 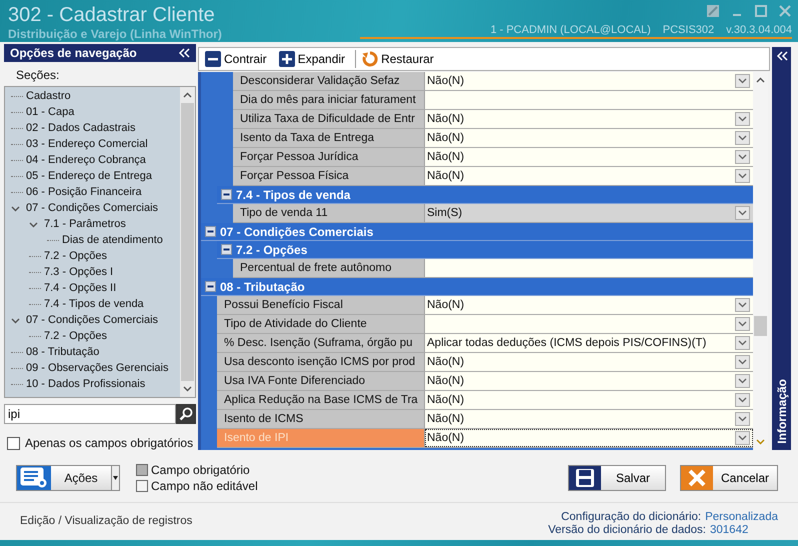 I want to click on field-label: Utiliza Taxa de Dificuldade de Entr, so click(x=329, y=119).